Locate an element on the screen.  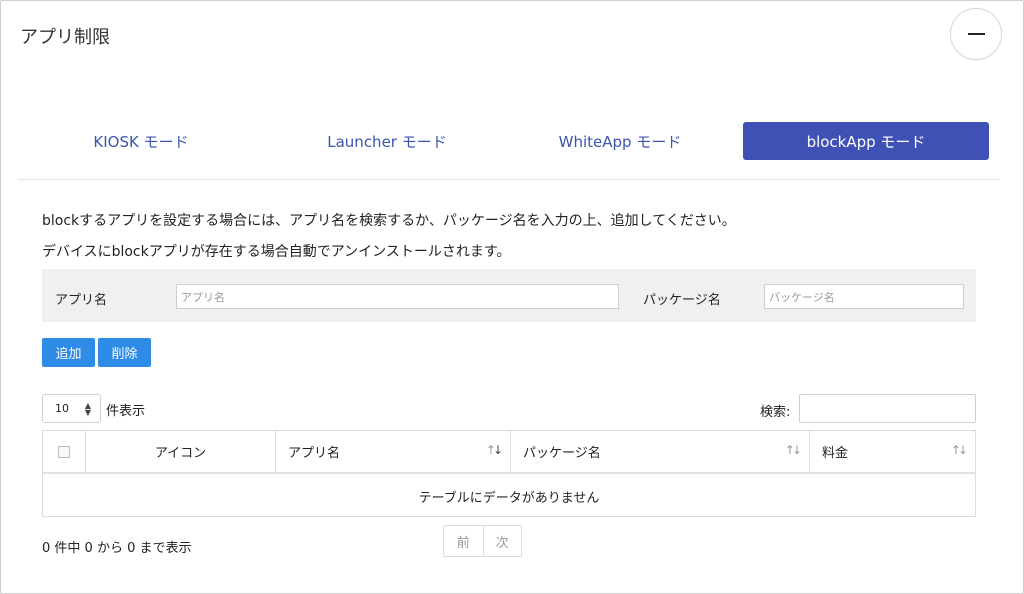
minus-icon is located at coordinates (976, 34).